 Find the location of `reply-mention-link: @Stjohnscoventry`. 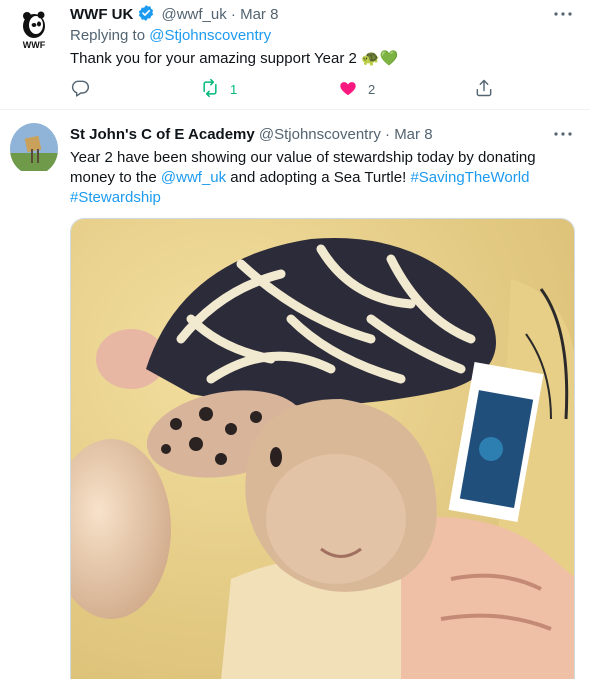

reply-mention-link: @Stjohnscoventry is located at coordinates (210, 35).